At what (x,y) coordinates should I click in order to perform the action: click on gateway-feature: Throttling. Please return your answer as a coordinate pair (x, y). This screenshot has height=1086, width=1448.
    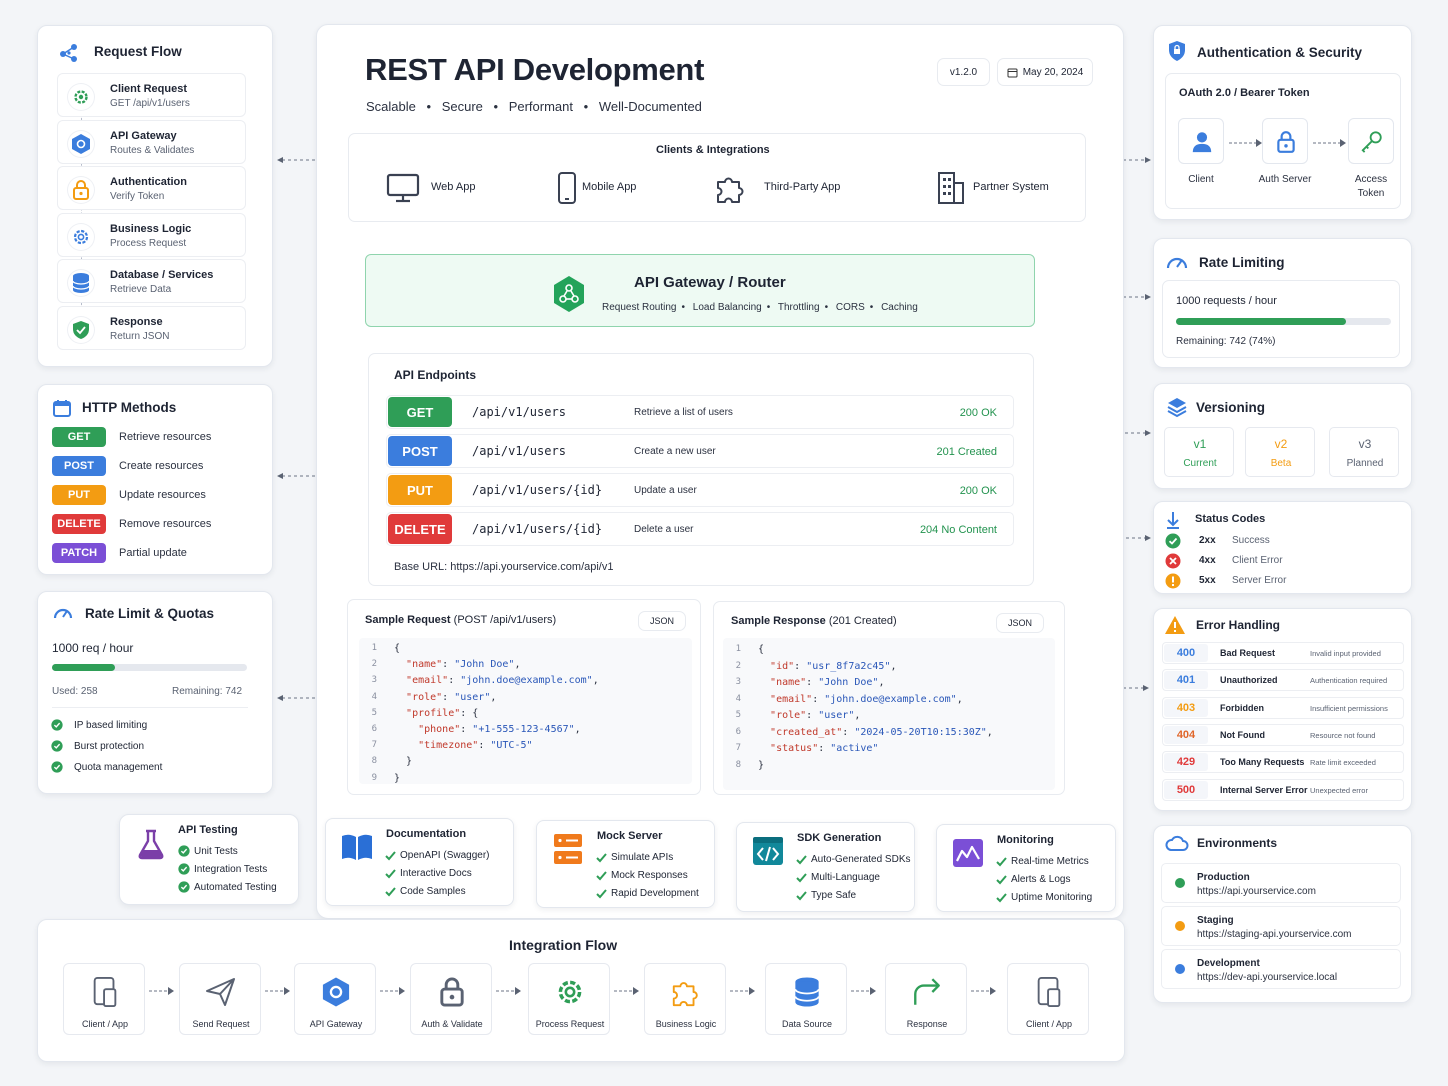
    Looking at the image, I should click on (798, 307).